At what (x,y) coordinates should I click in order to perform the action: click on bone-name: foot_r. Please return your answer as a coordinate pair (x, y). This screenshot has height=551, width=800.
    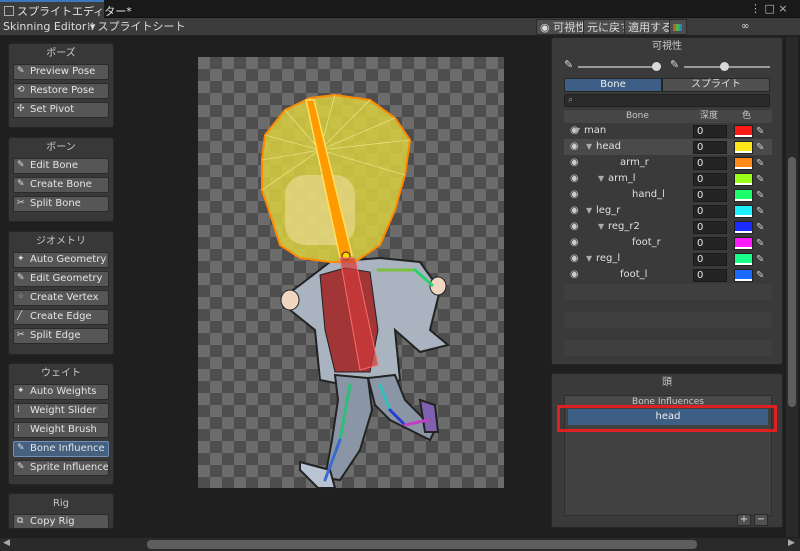
    Looking at the image, I should click on (646, 242).